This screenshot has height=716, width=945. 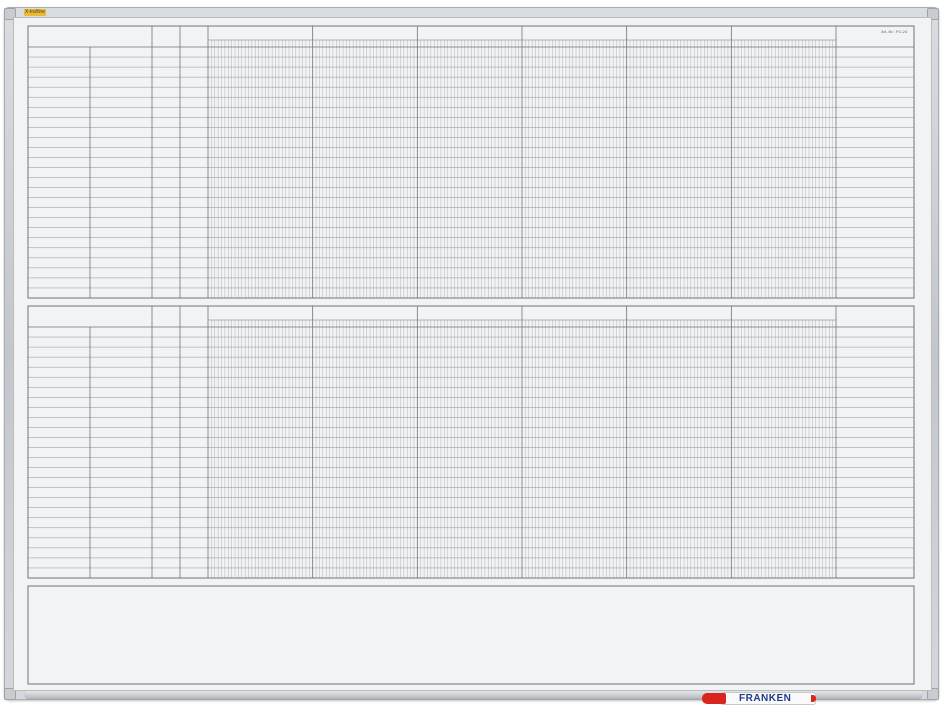 What do you see at coordinates (714, 698) in the screenshot?
I see `marker-cap` at bounding box center [714, 698].